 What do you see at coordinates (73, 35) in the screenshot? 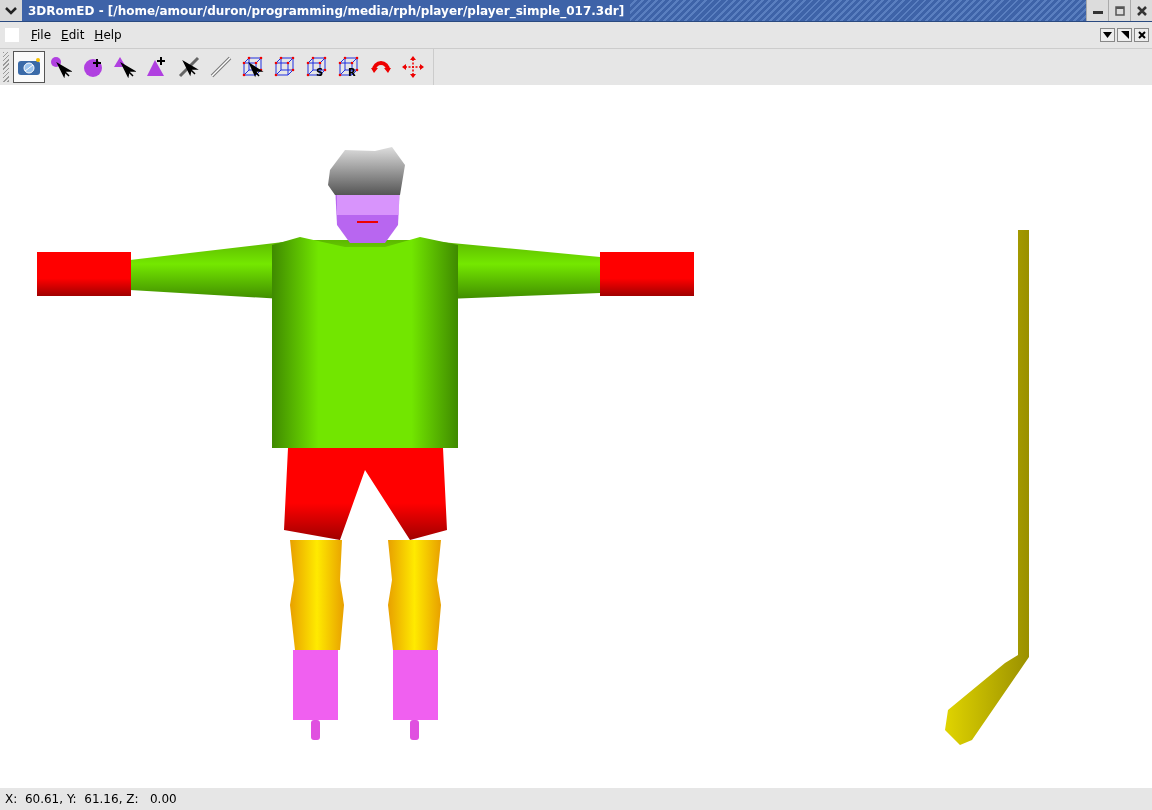
I see `menu-item: Edit` at bounding box center [73, 35].